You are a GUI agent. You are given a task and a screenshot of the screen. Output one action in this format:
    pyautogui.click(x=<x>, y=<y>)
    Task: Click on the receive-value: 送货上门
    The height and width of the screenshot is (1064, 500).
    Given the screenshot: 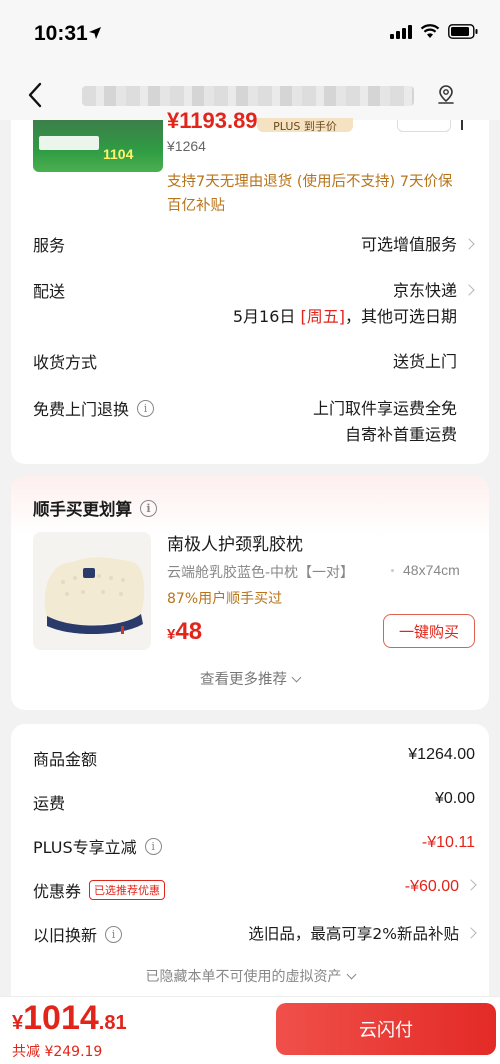 What is the action you would take?
    pyautogui.click(x=424, y=361)
    